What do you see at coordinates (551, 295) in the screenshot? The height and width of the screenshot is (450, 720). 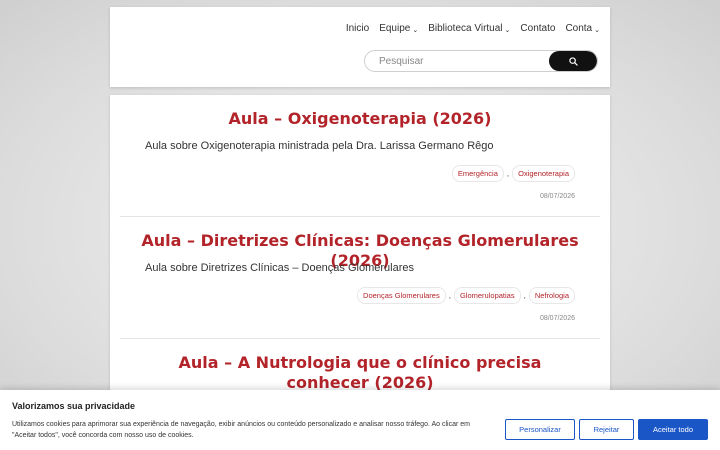 I see `tag-nefrologia: Nefrologia` at bounding box center [551, 295].